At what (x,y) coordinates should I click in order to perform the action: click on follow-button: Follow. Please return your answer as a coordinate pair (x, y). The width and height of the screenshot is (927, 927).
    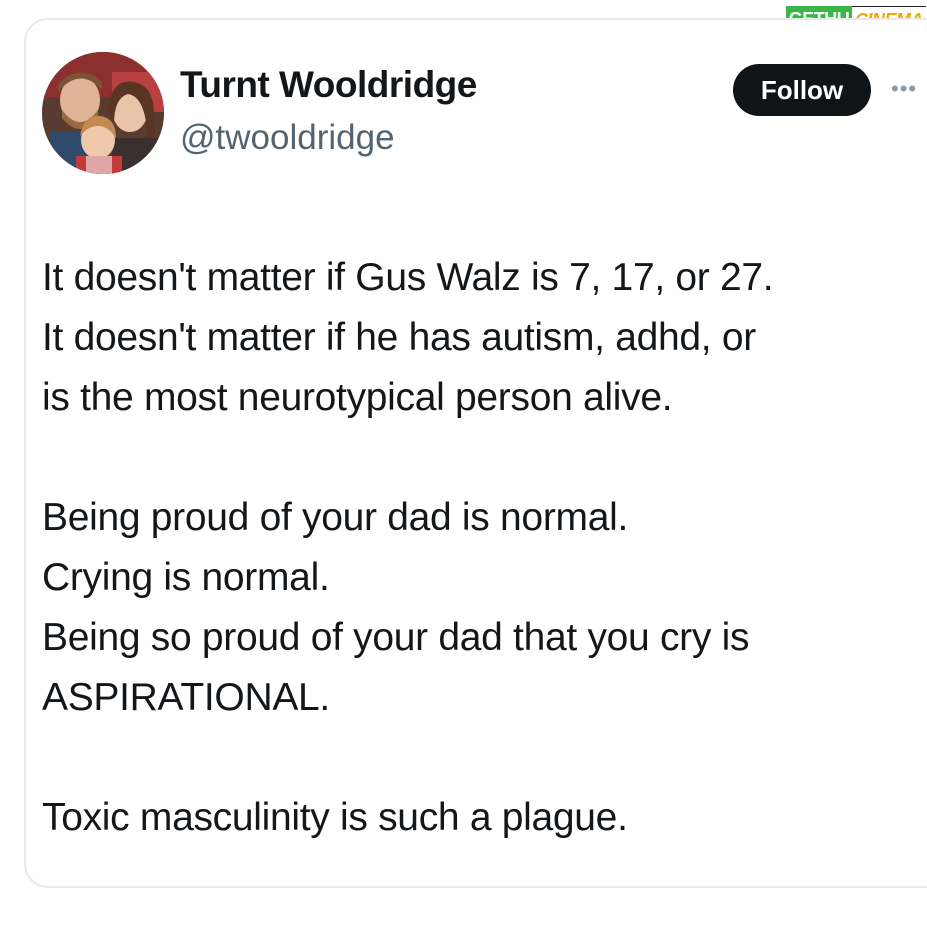
    Looking at the image, I should click on (802, 90).